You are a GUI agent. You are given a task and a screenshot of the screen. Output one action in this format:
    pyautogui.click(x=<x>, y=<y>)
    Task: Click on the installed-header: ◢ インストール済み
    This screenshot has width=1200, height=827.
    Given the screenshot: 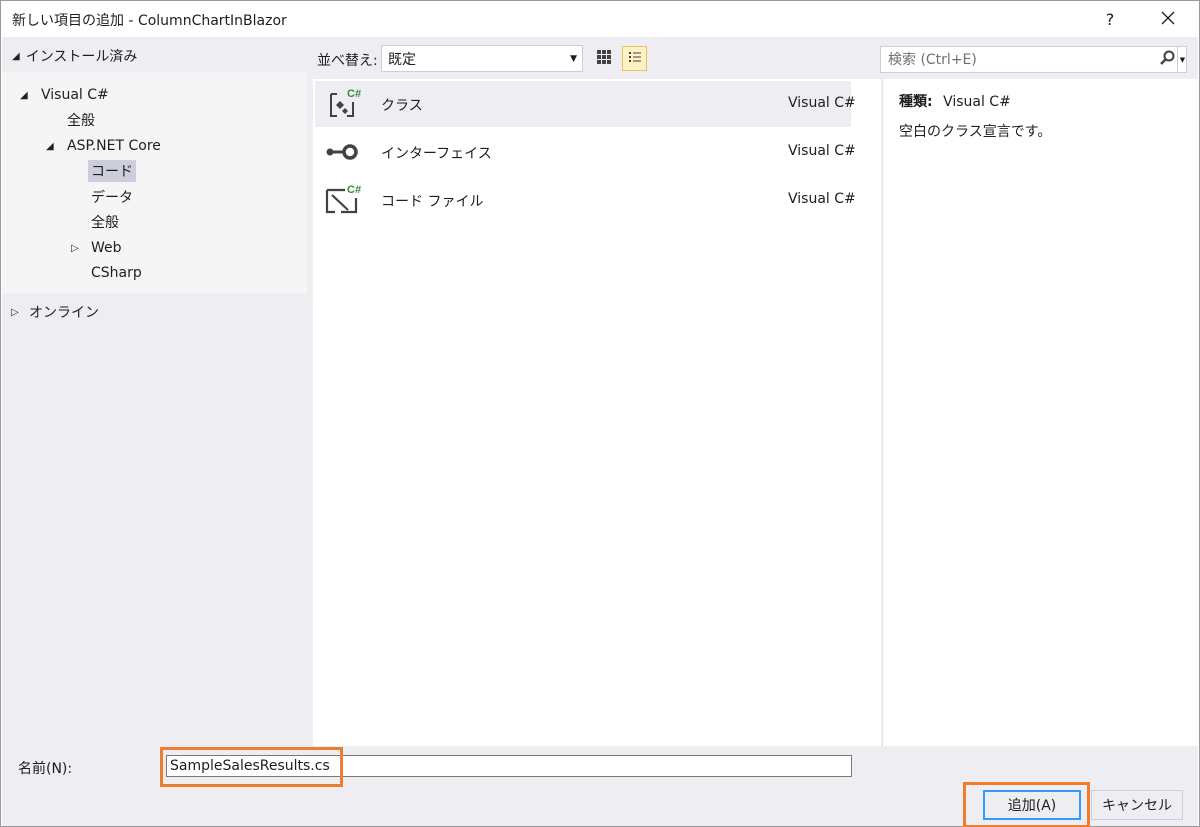 What is the action you would take?
    pyautogui.click(x=155, y=56)
    